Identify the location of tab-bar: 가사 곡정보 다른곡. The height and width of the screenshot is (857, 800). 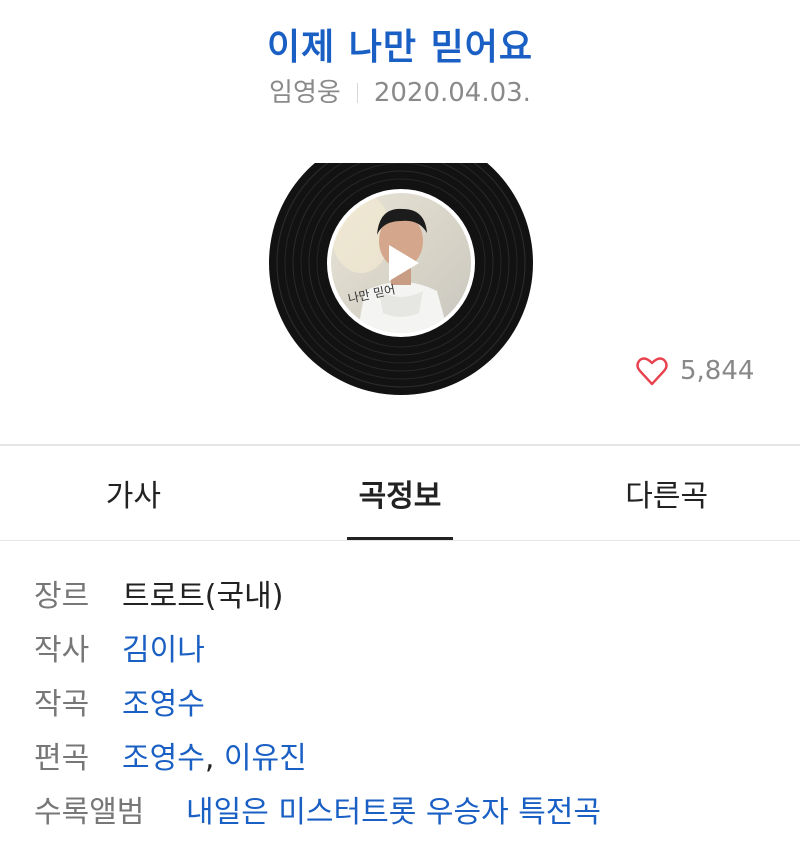
(400, 493).